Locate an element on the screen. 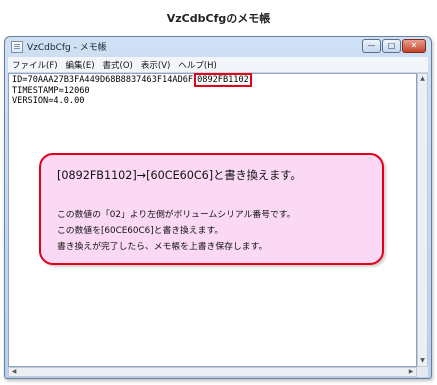 The image size is (437, 385). menu-file: ファイル(F) is located at coordinates (35, 65).